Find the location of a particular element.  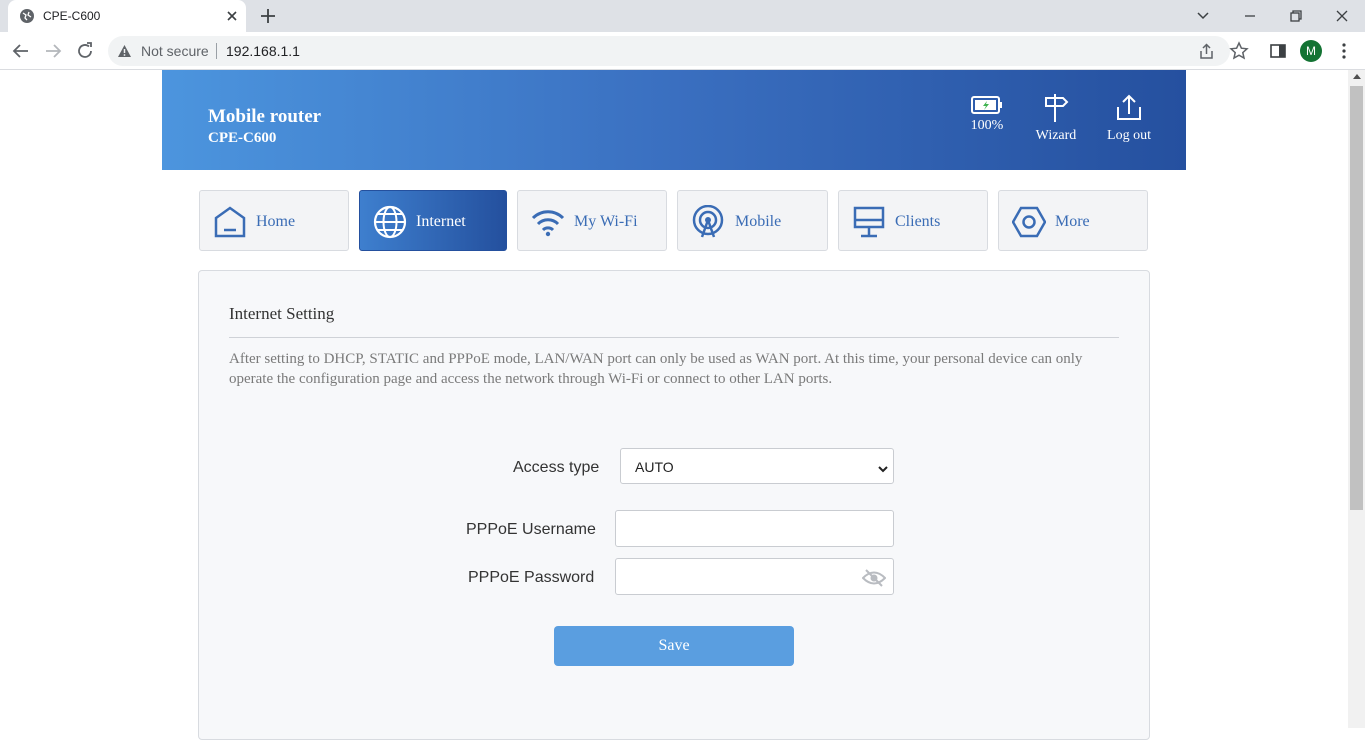

nav-tab-more: More is located at coordinates (1073, 220).